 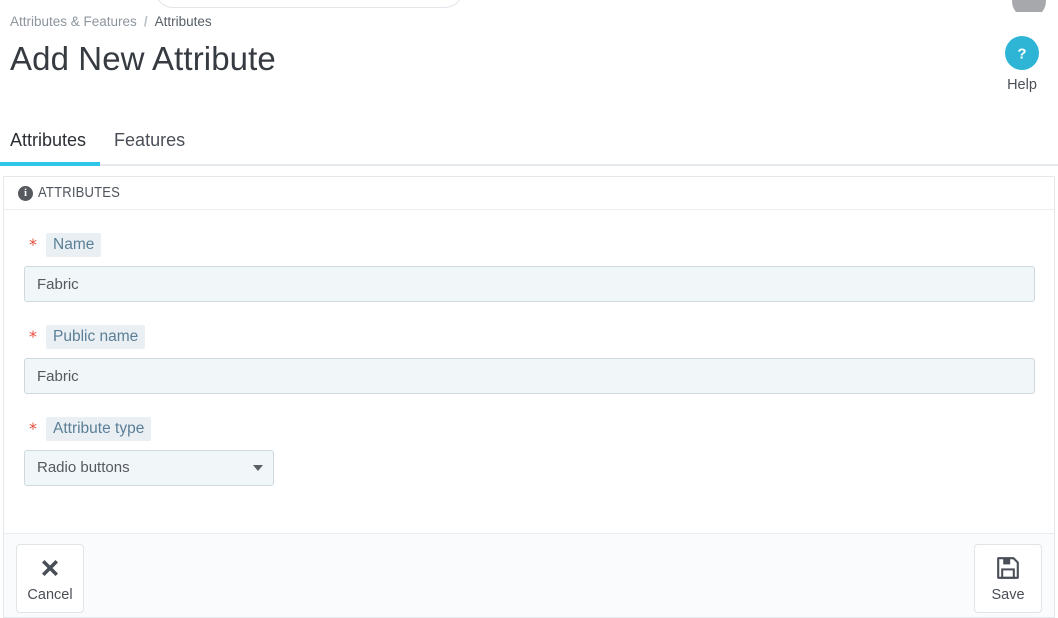 What do you see at coordinates (1008, 568) in the screenshot?
I see `floppy-disk-icon` at bounding box center [1008, 568].